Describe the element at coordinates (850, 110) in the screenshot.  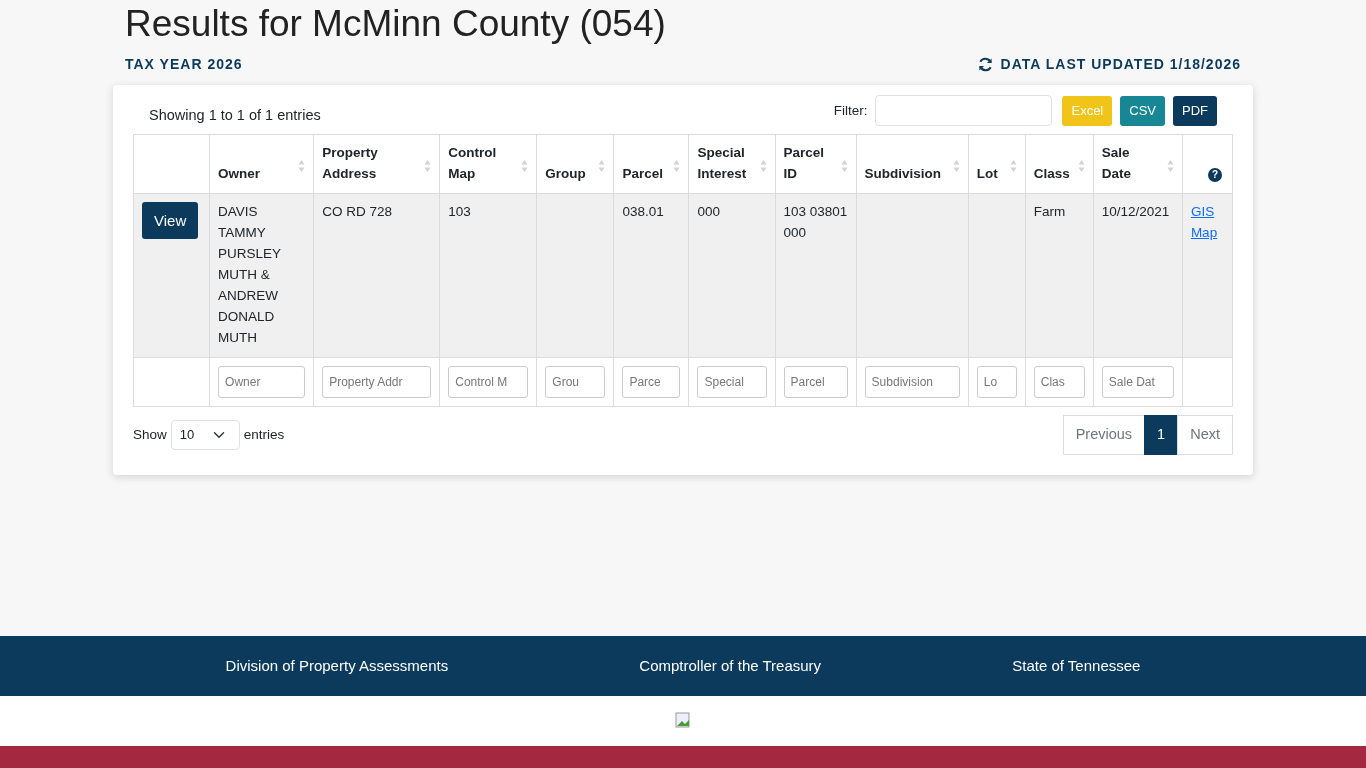
I see `filter-label: Filter:` at that location.